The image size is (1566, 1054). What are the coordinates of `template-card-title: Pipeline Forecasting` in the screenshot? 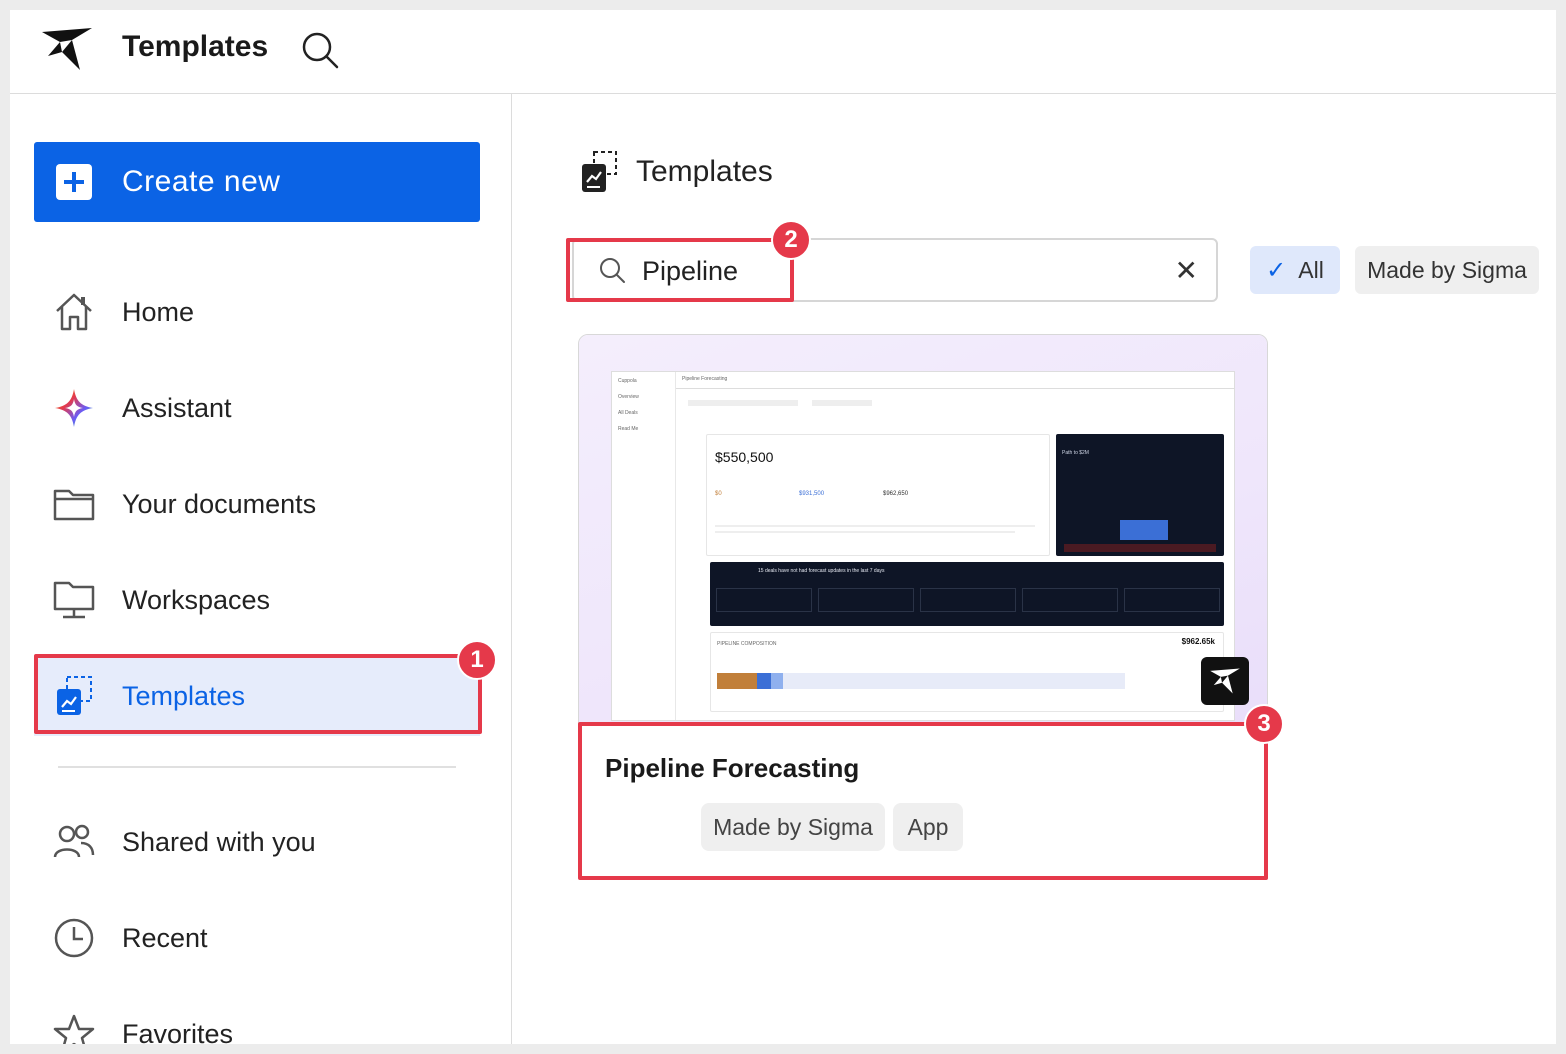 It's located at (732, 768).